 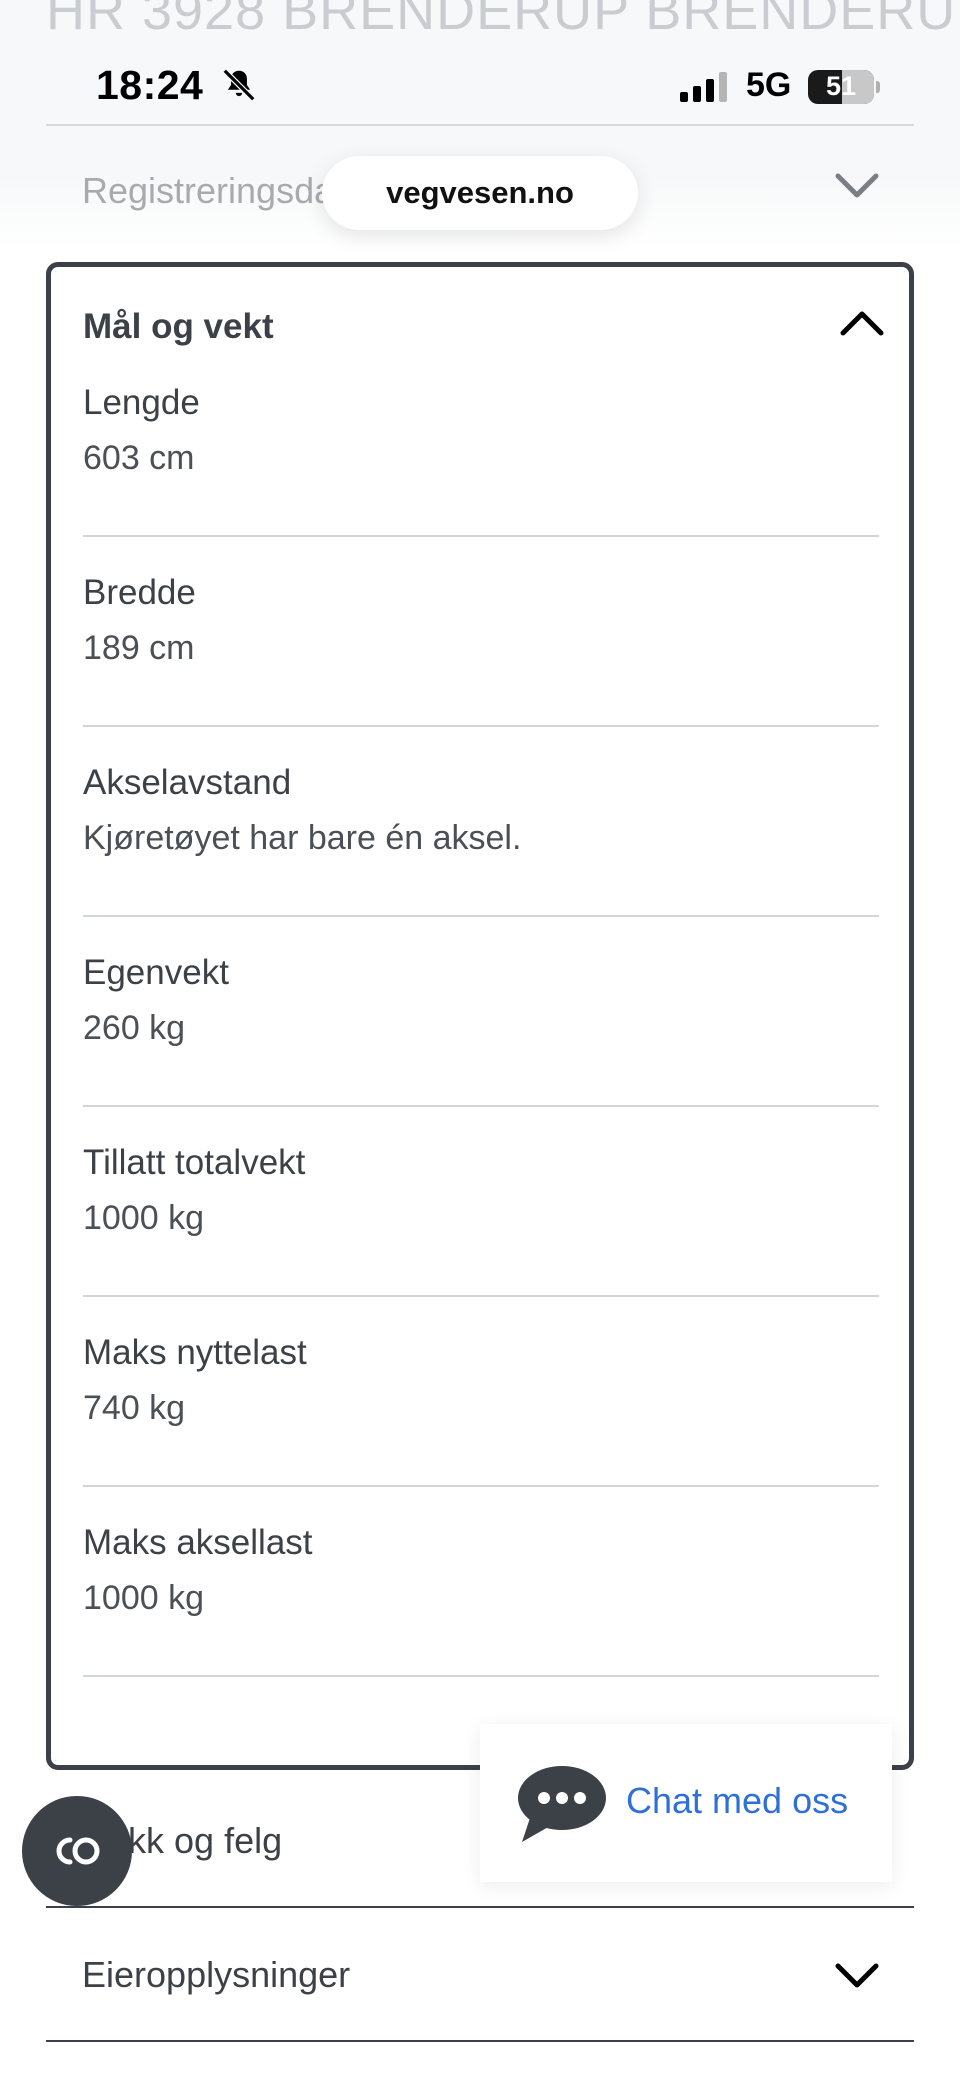 What do you see at coordinates (239, 85) in the screenshot?
I see `bell-slash-icon` at bounding box center [239, 85].